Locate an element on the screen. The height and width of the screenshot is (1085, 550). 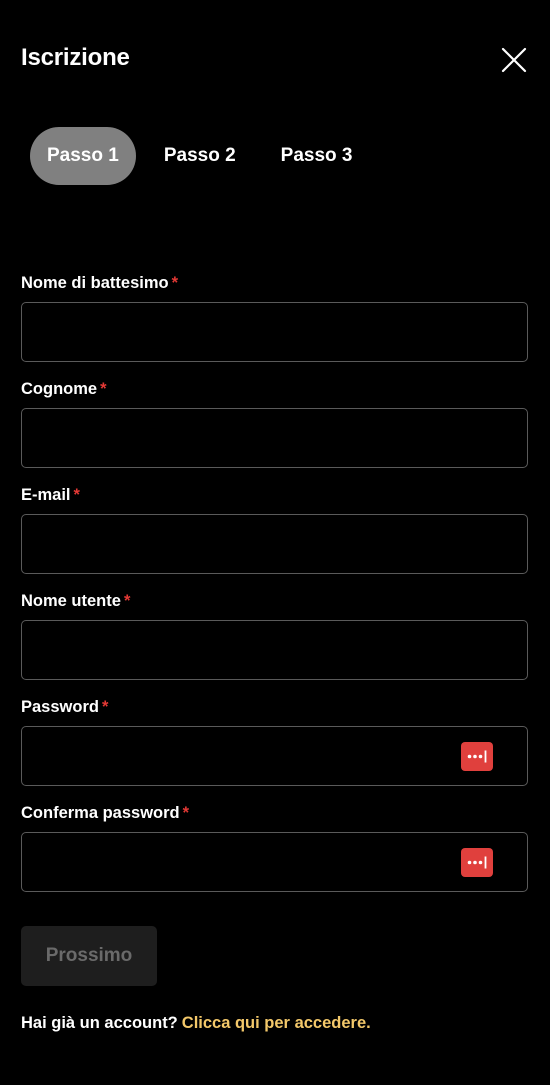
tab-step-2: Passo 2 is located at coordinates (200, 156).